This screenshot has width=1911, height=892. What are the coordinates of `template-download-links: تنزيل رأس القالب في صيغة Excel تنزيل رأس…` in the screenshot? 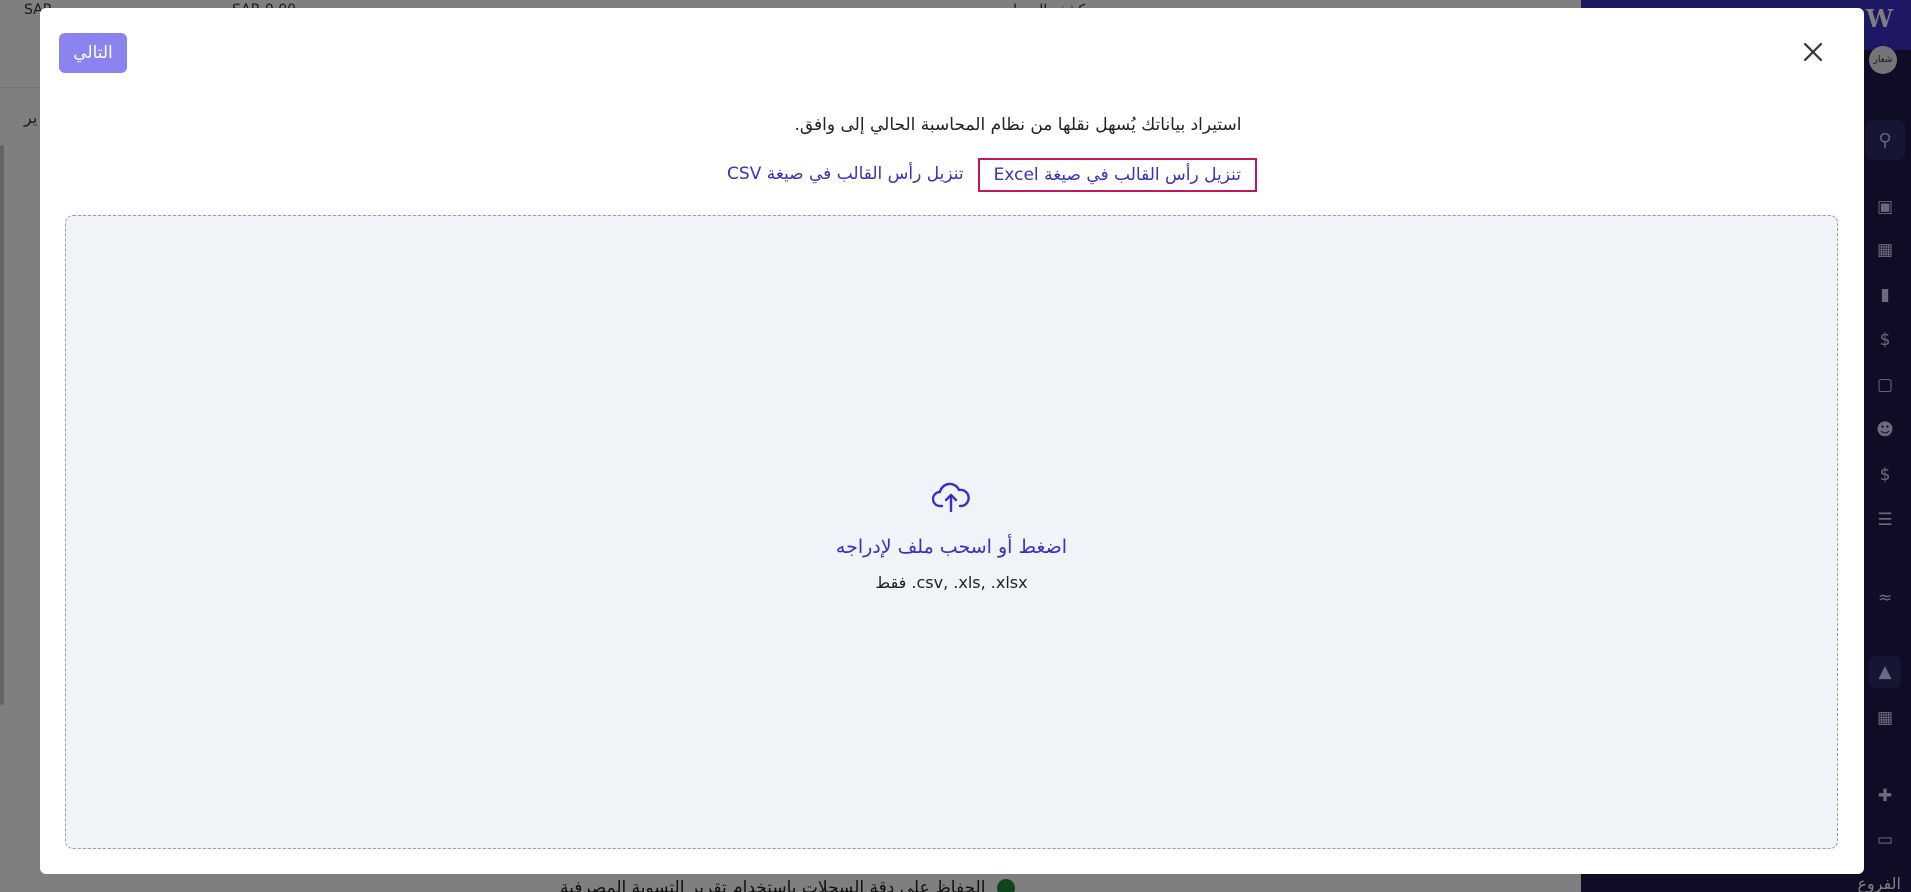 It's located at (952, 175).